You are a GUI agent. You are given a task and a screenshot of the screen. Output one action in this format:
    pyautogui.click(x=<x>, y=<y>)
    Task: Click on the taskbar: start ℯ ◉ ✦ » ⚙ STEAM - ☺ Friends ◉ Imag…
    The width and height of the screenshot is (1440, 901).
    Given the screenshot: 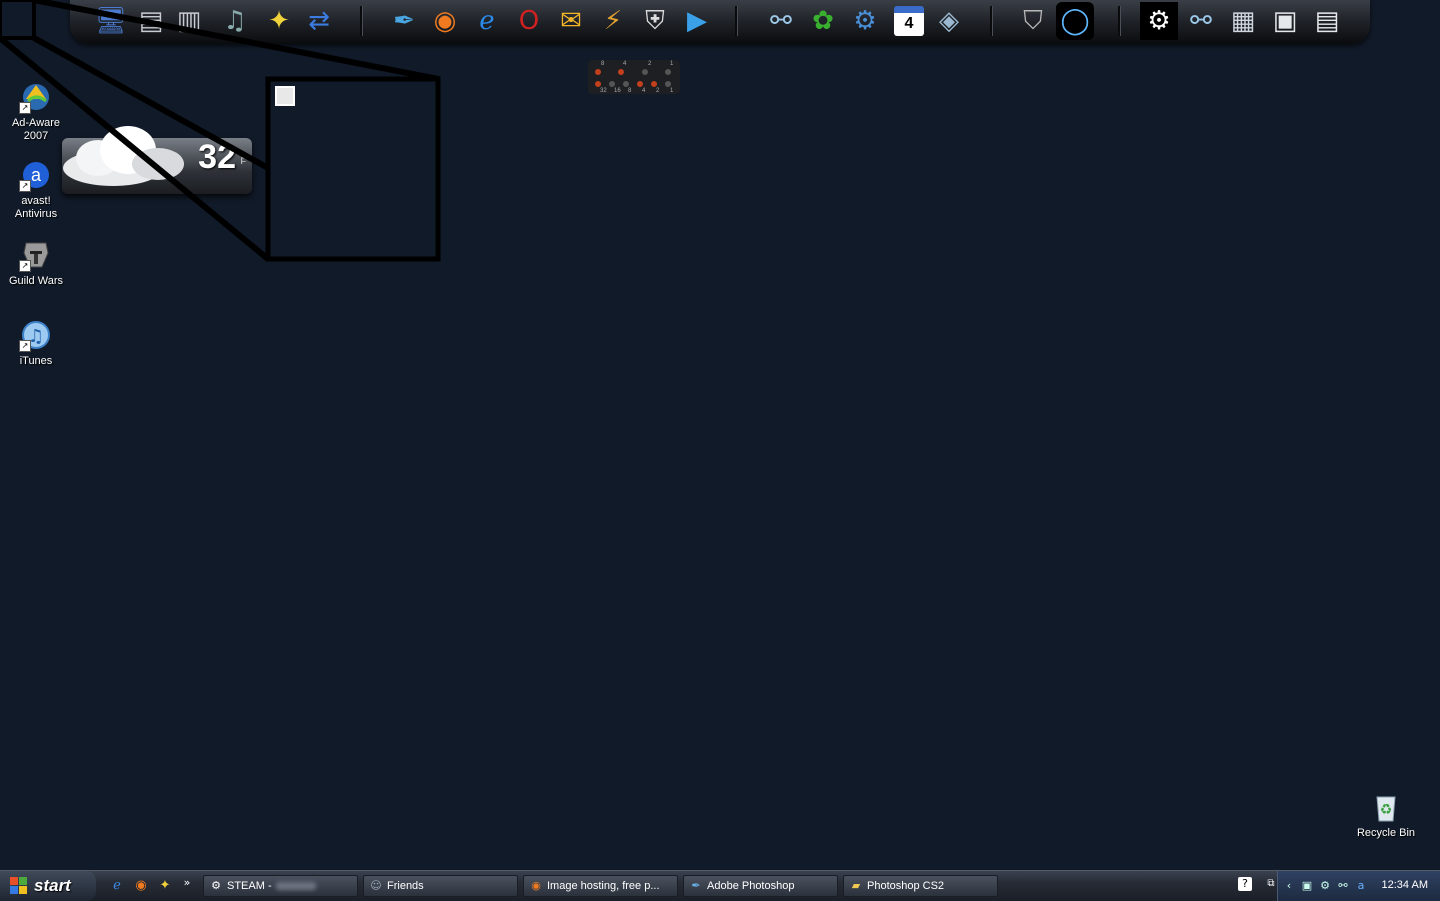 What is the action you would take?
    pyautogui.click(x=720, y=885)
    